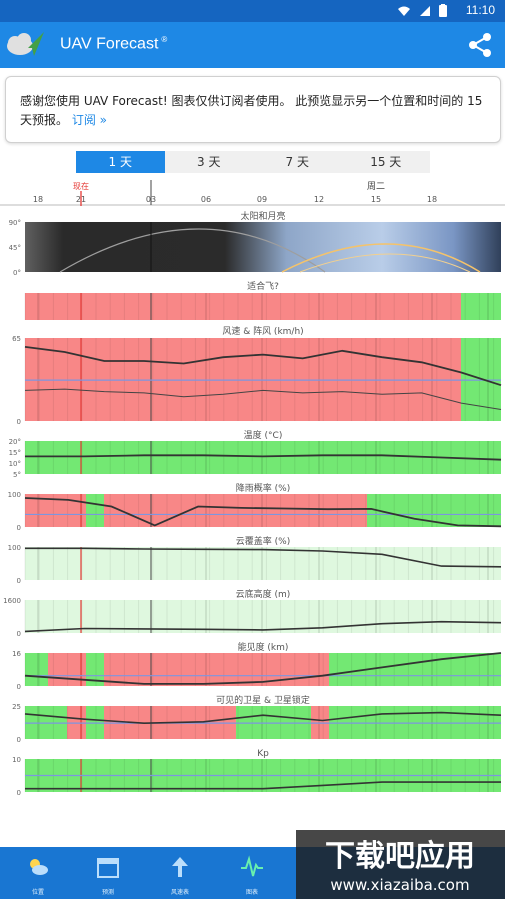 The height and width of the screenshot is (899, 505). What do you see at coordinates (109, 44) in the screenshot?
I see `app-title-text: UAV Forecast` at bounding box center [109, 44].